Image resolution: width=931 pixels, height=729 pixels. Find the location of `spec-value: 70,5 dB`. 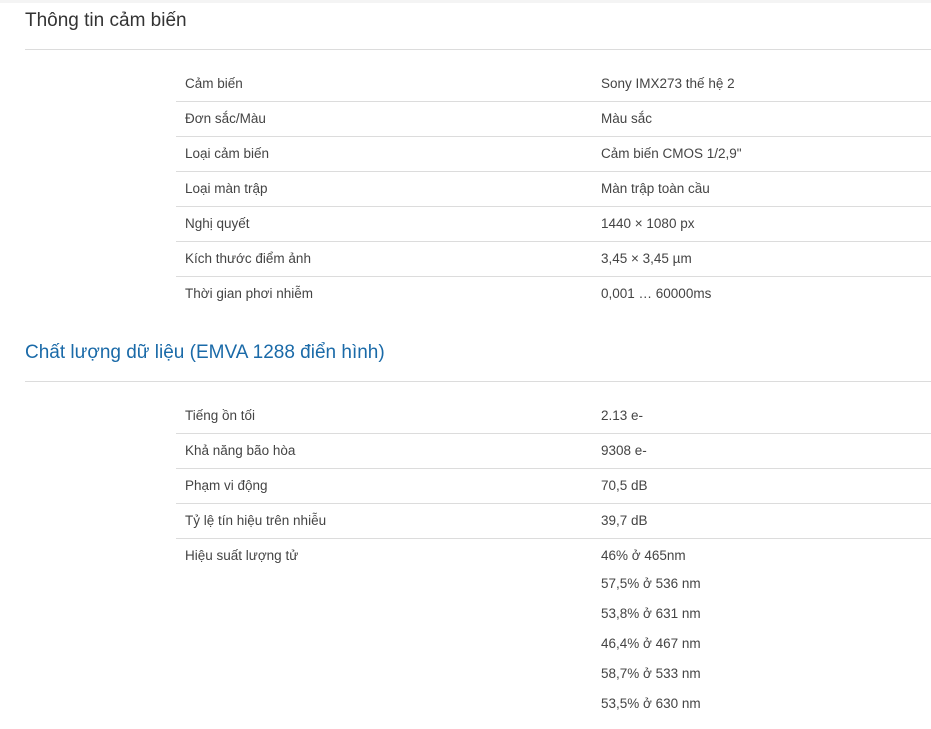

spec-value: 70,5 dB is located at coordinates (766, 486).